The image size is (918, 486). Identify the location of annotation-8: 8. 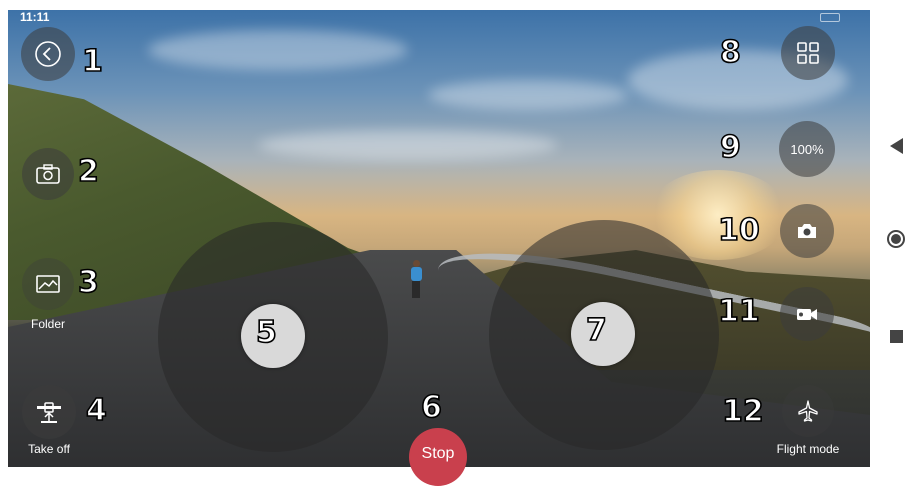
(730, 52).